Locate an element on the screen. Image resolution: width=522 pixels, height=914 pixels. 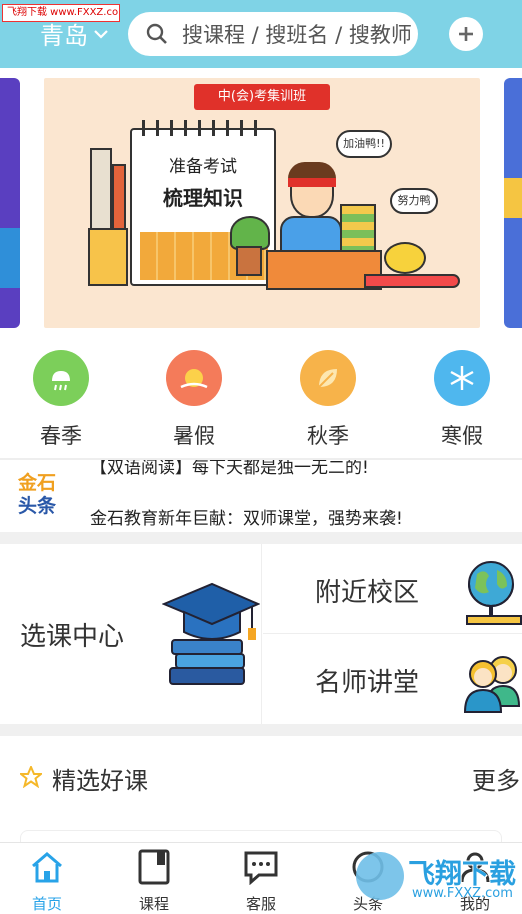
season-autumn: 秋季 is located at coordinates (328, 403).